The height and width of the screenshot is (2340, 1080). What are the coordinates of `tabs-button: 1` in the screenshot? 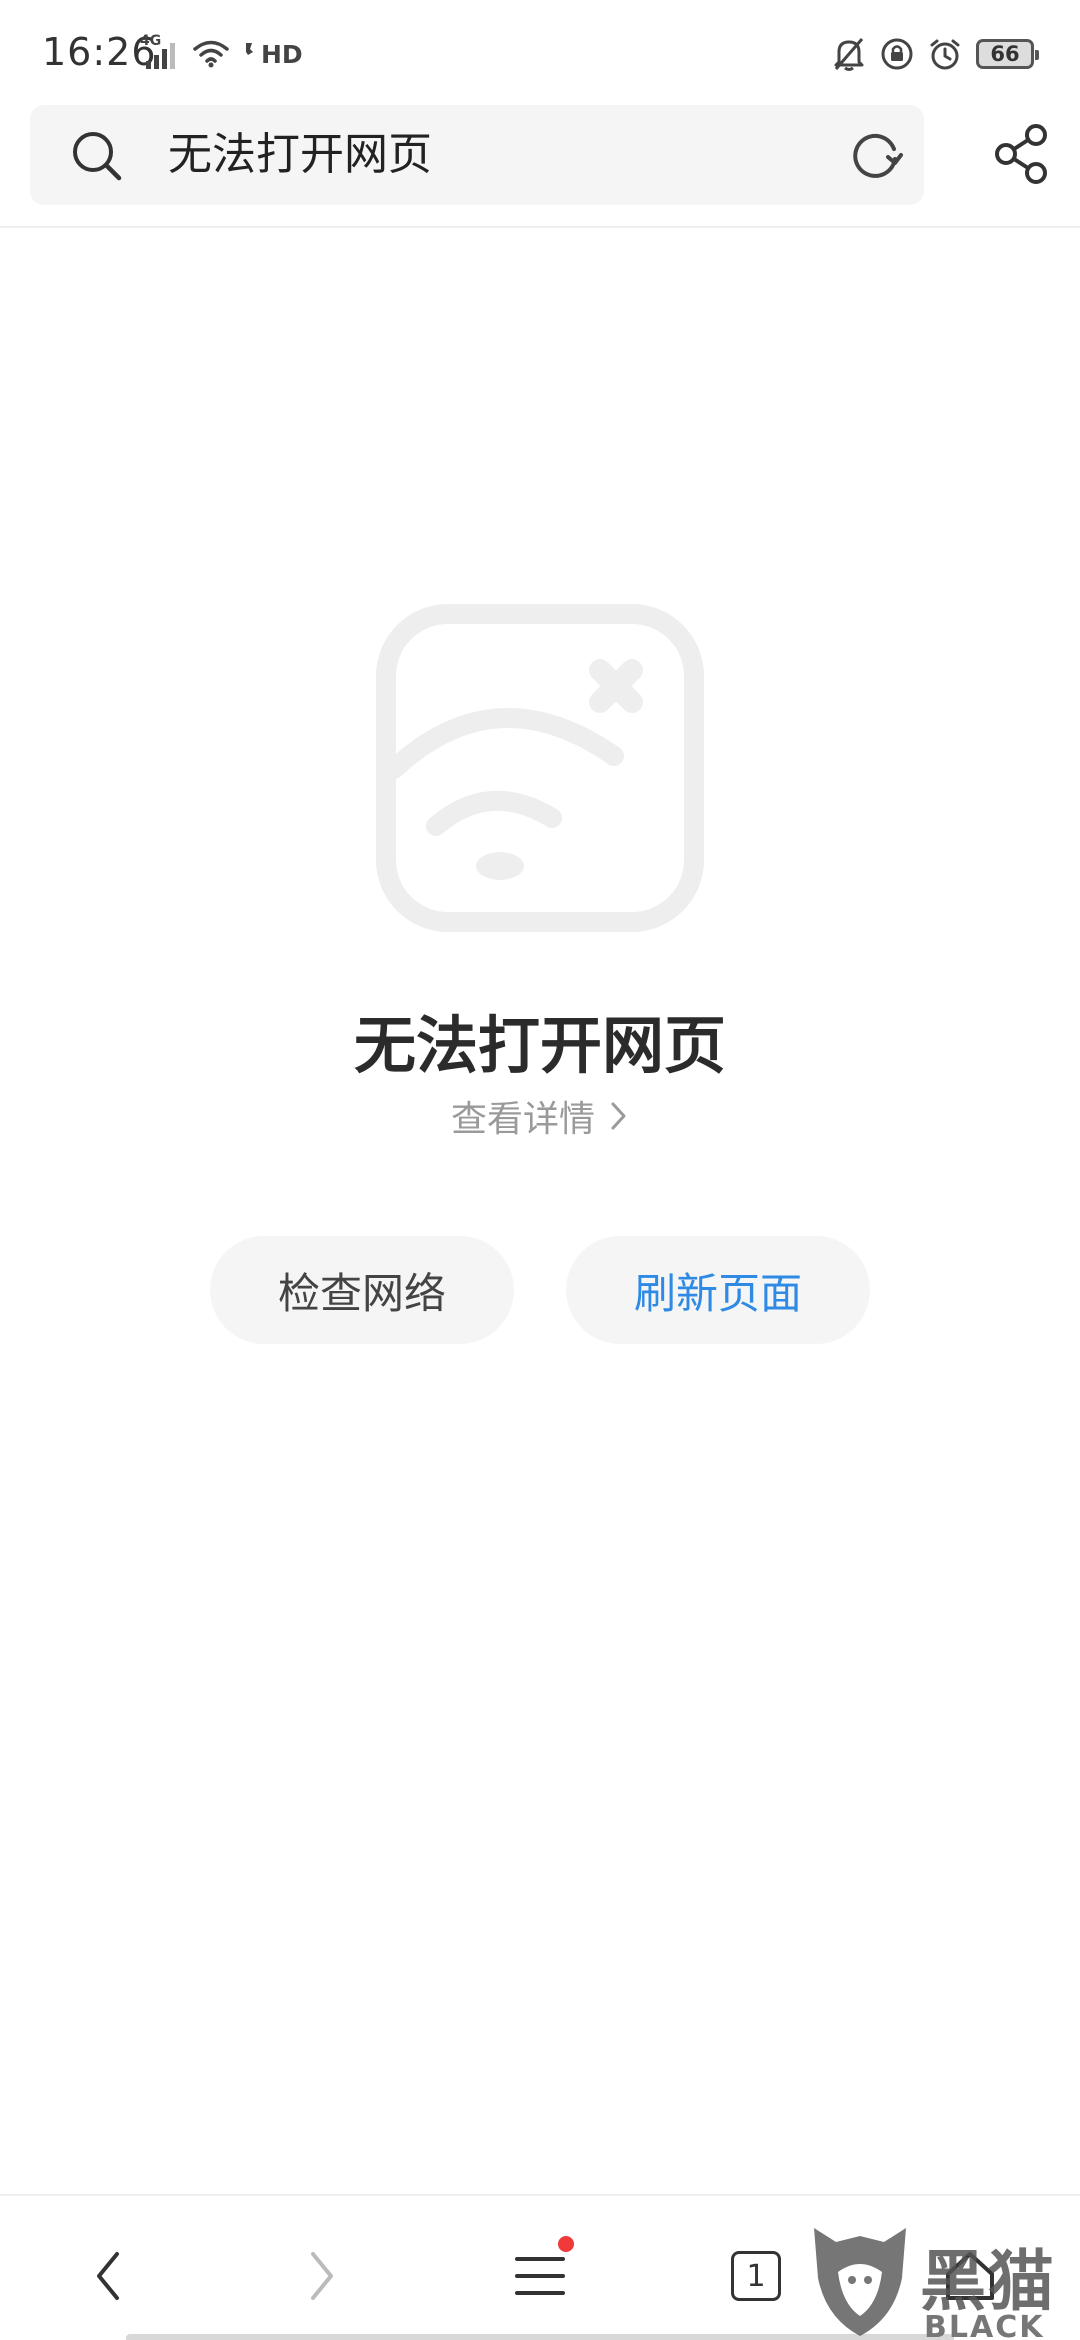 It's located at (756, 2276).